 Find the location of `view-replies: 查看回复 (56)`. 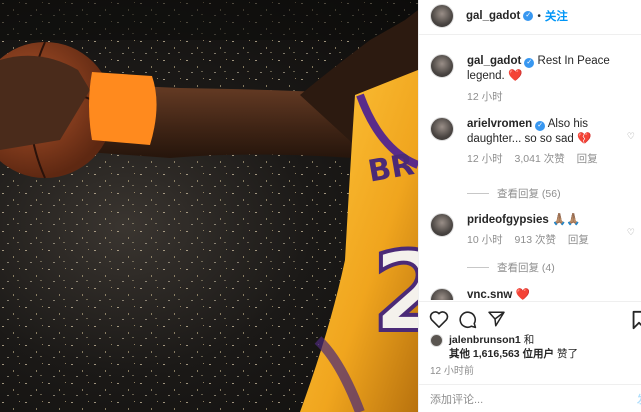

view-replies: 查看回复 (56) is located at coordinates (514, 193).